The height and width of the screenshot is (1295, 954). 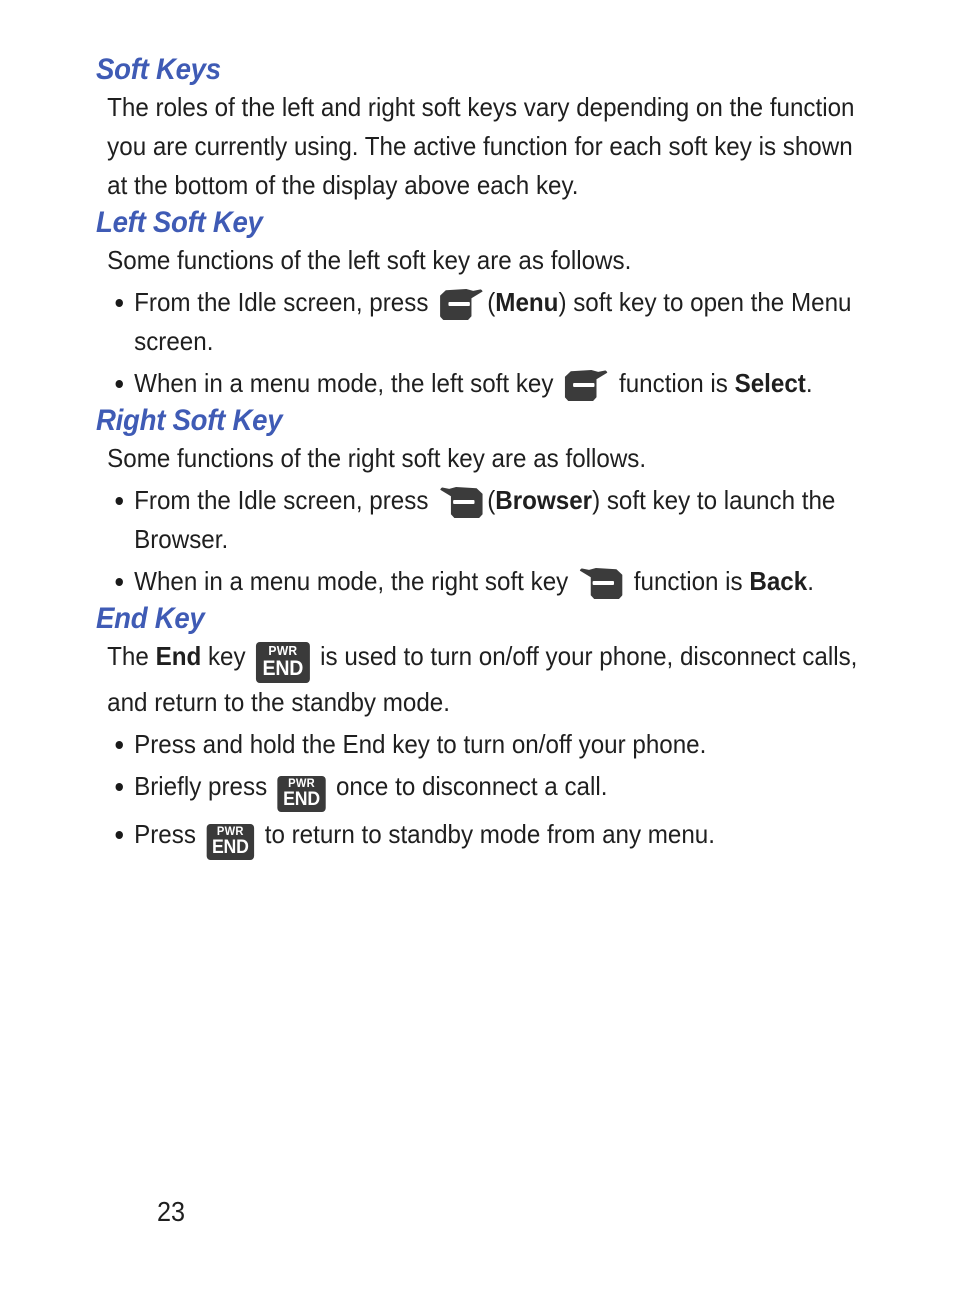 What do you see at coordinates (179, 222) in the screenshot?
I see `heading-left-soft-key: Left Soft Key` at bounding box center [179, 222].